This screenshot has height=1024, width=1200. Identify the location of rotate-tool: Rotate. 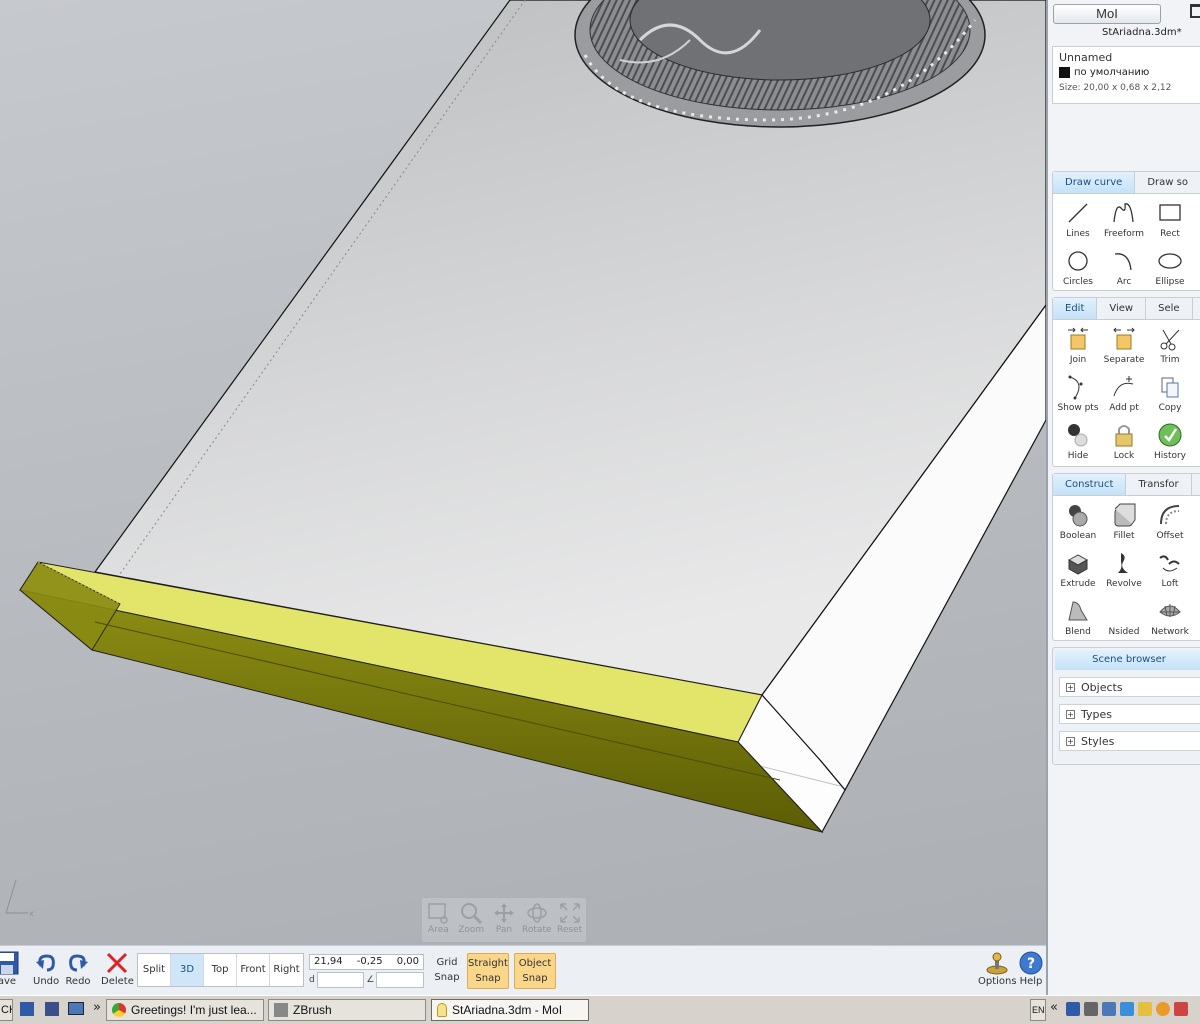
(537, 921).